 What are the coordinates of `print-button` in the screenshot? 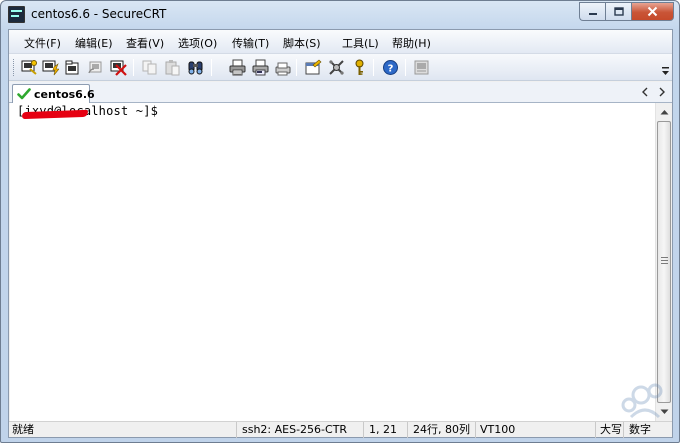 It's located at (237, 67).